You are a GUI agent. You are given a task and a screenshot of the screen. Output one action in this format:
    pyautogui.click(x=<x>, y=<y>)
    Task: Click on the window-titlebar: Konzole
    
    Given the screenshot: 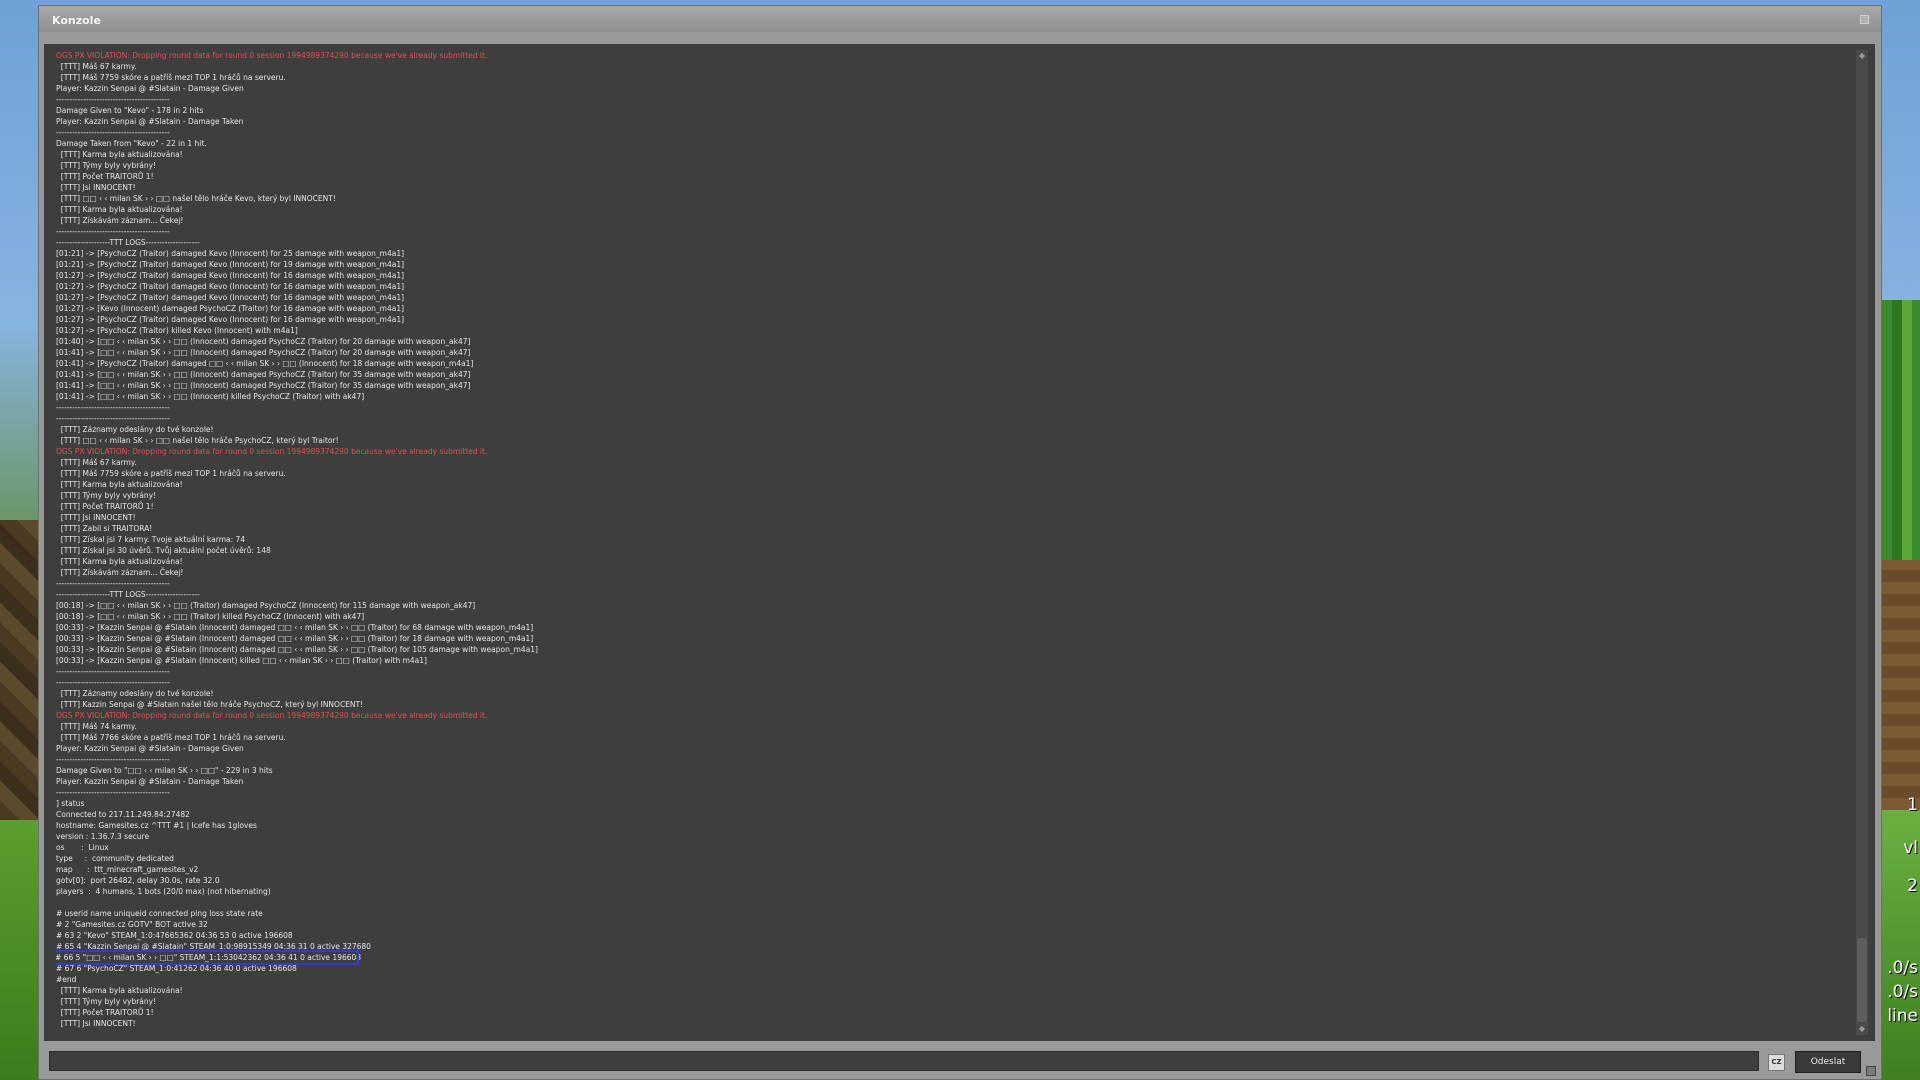 What is the action you would take?
    pyautogui.click(x=960, y=19)
    